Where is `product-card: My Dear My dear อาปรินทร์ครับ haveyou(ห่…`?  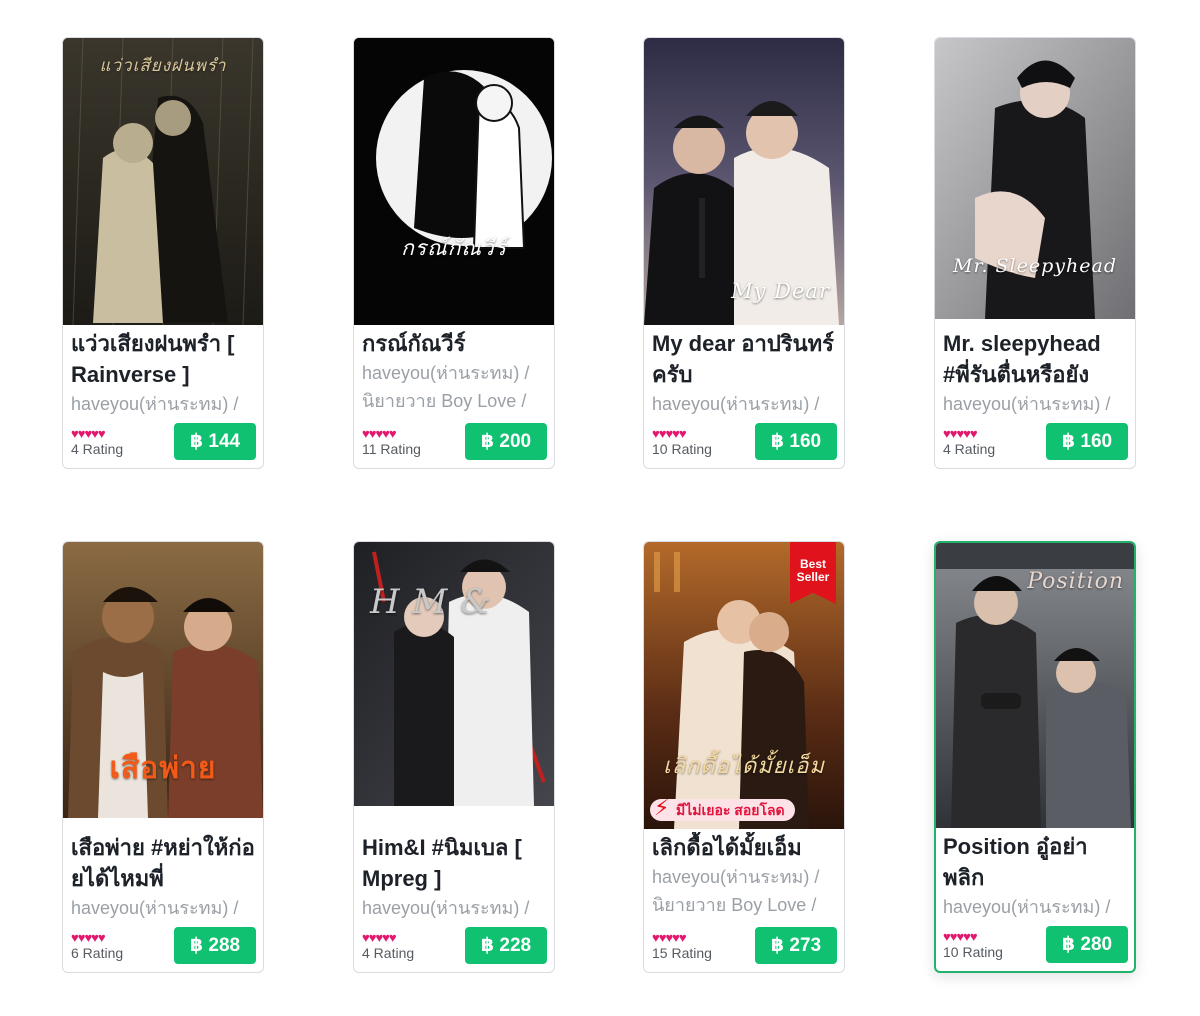
product-card: My Dear My dear อาปรินทร์ครับ haveyou(ห่… is located at coordinates (744, 253).